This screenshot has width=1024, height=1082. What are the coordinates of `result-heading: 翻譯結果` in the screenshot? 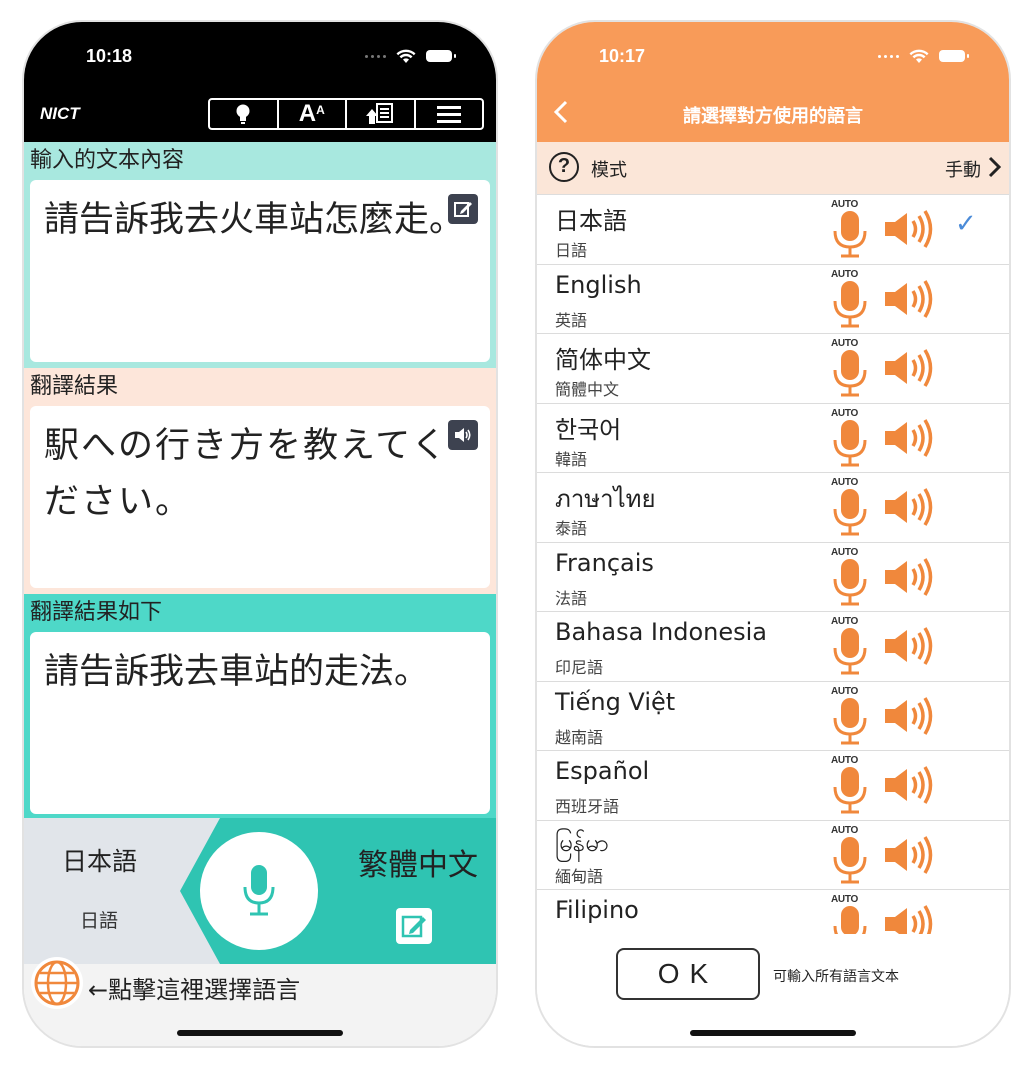 It's located at (74, 386).